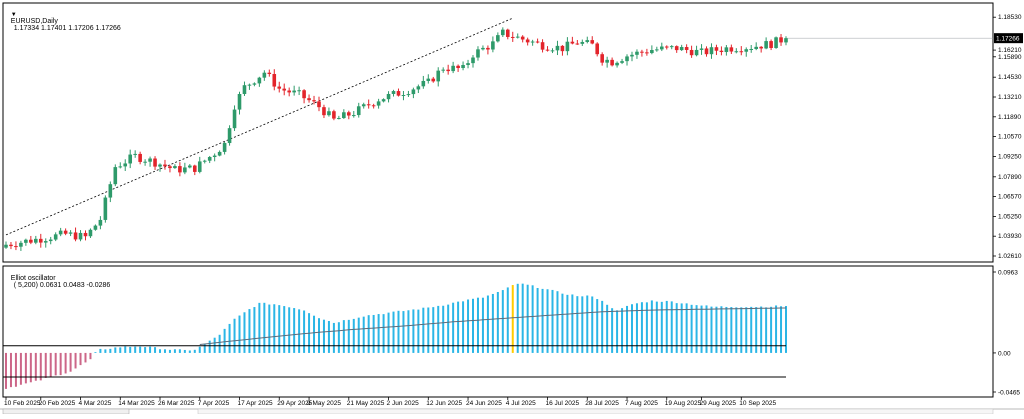  What do you see at coordinates (1010, 17) in the screenshot?
I see `price-axis-label: 1.18530` at bounding box center [1010, 17].